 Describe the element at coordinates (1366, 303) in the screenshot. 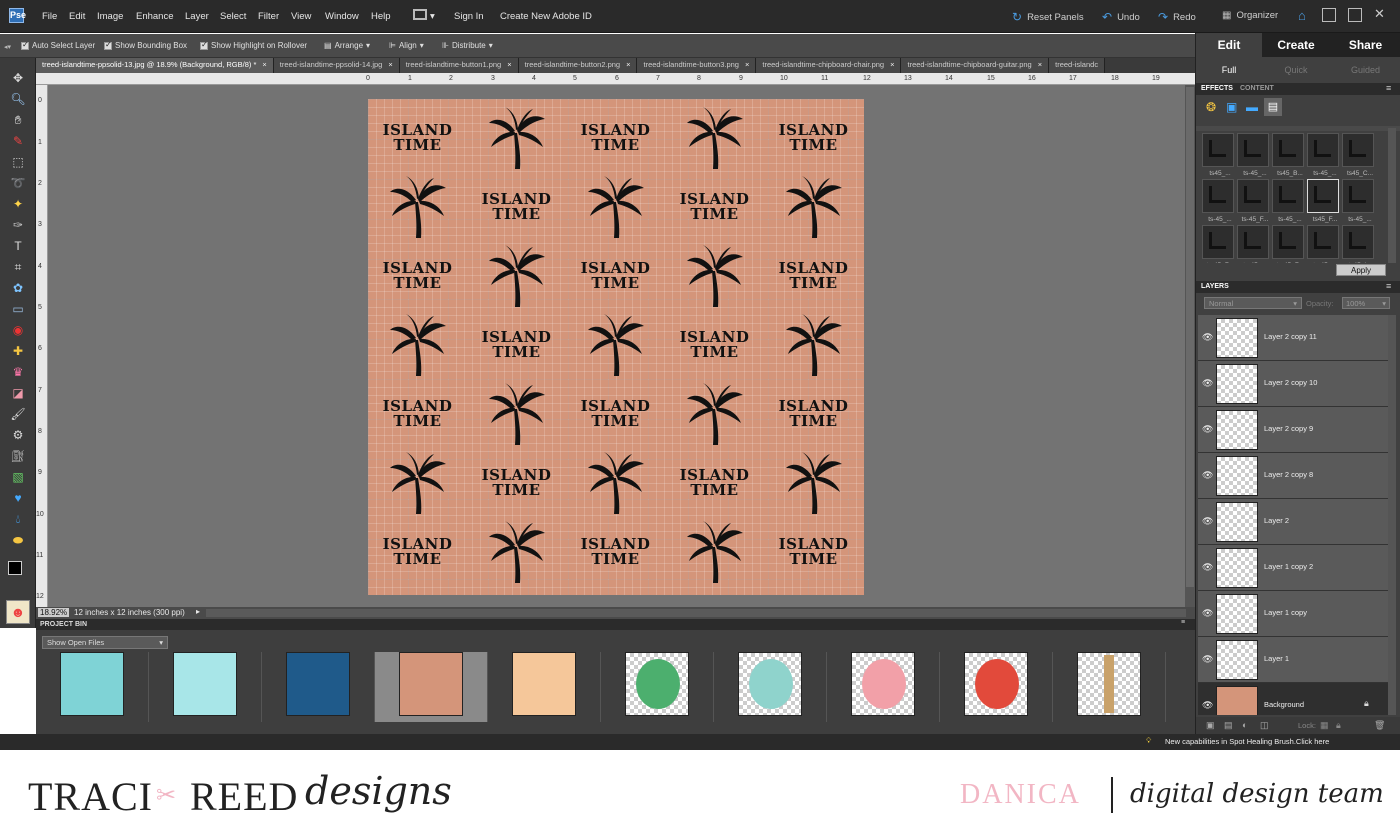

I see `opacity-field: 100% ▾` at that location.